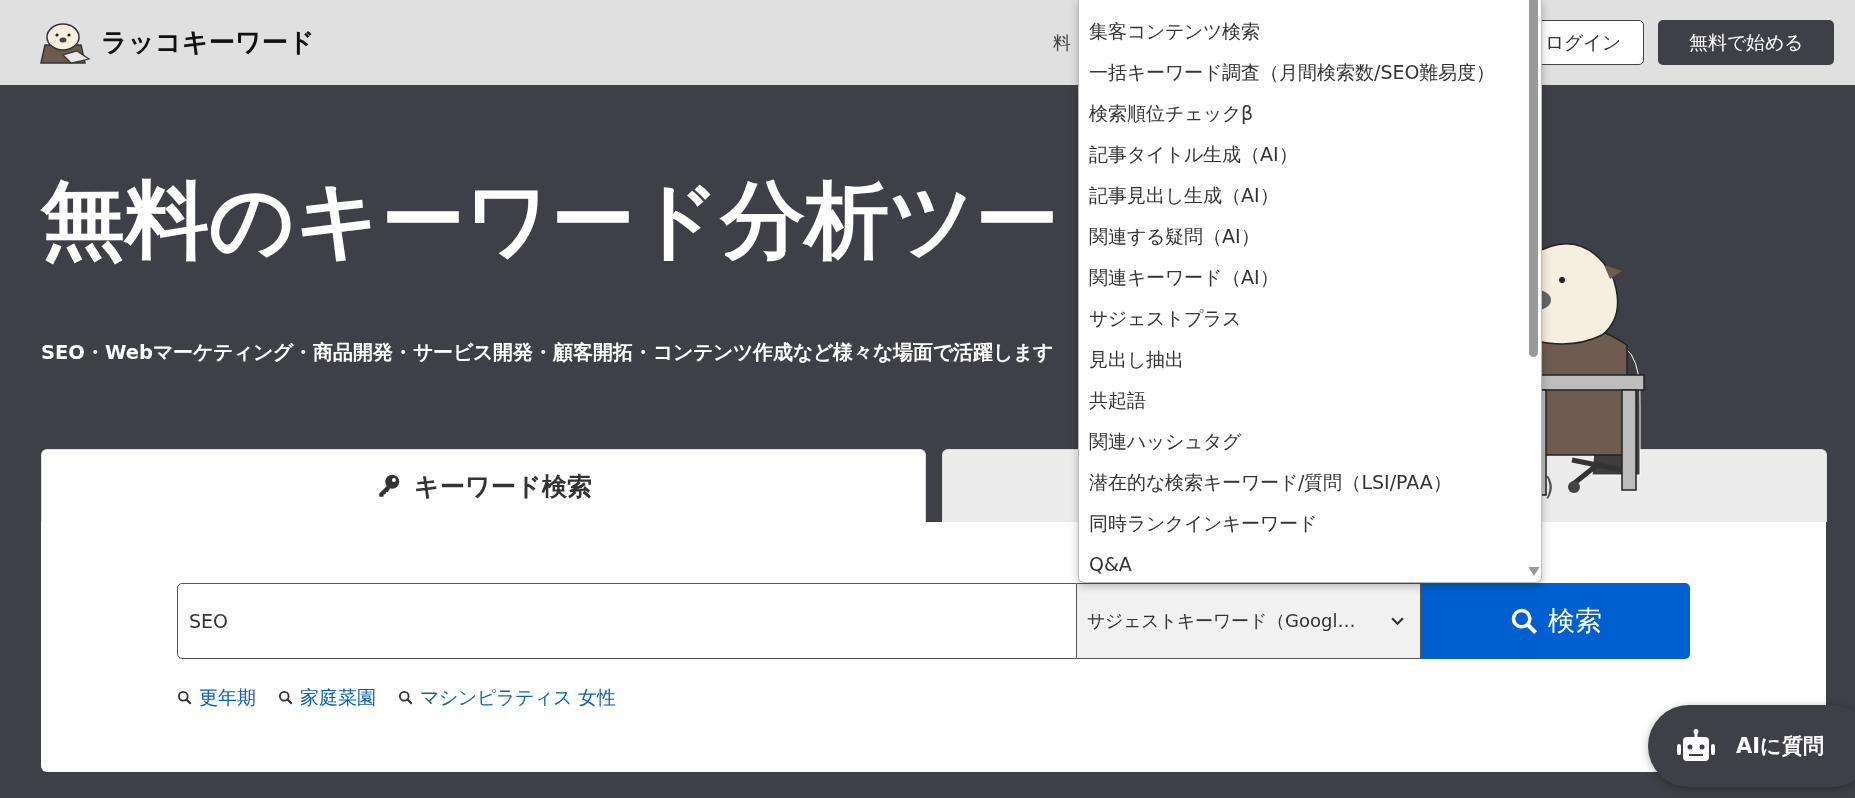 This screenshot has height=798, width=1855. I want to click on nav-link: 料, so click(1062, 42).